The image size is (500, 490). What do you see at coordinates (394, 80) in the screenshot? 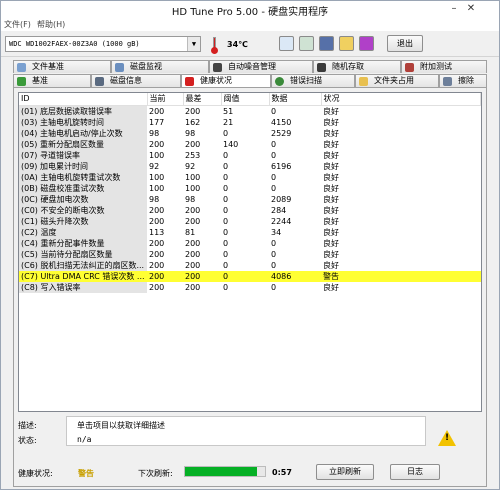
I see `tab-label: 文件夹占用` at bounding box center [394, 80].